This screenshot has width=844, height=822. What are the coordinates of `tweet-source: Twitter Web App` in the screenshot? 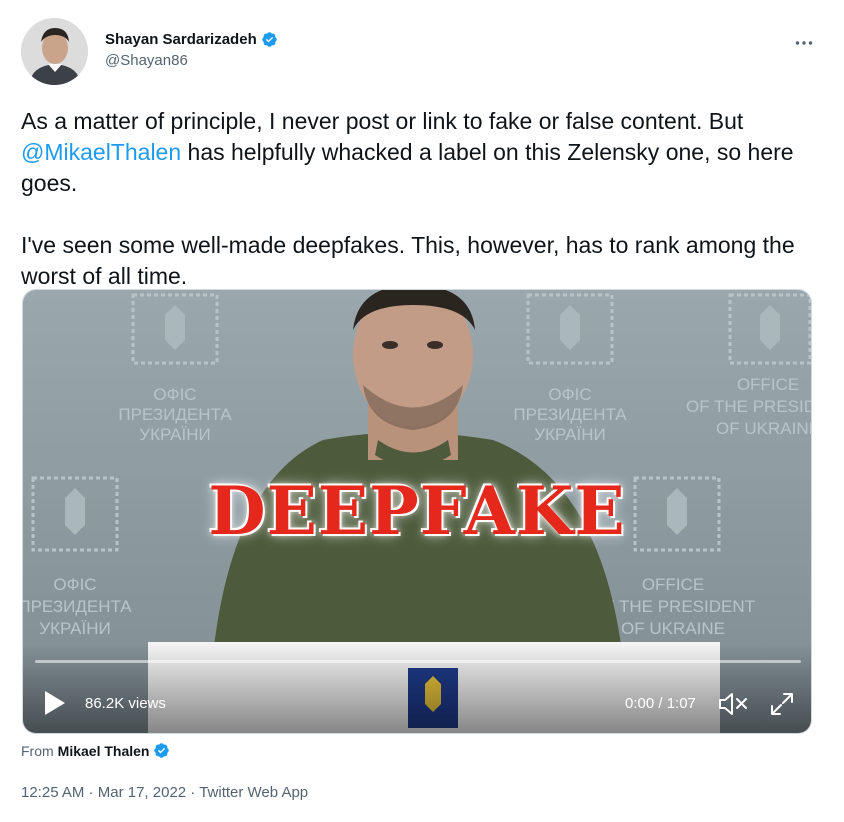 It's located at (253, 792).